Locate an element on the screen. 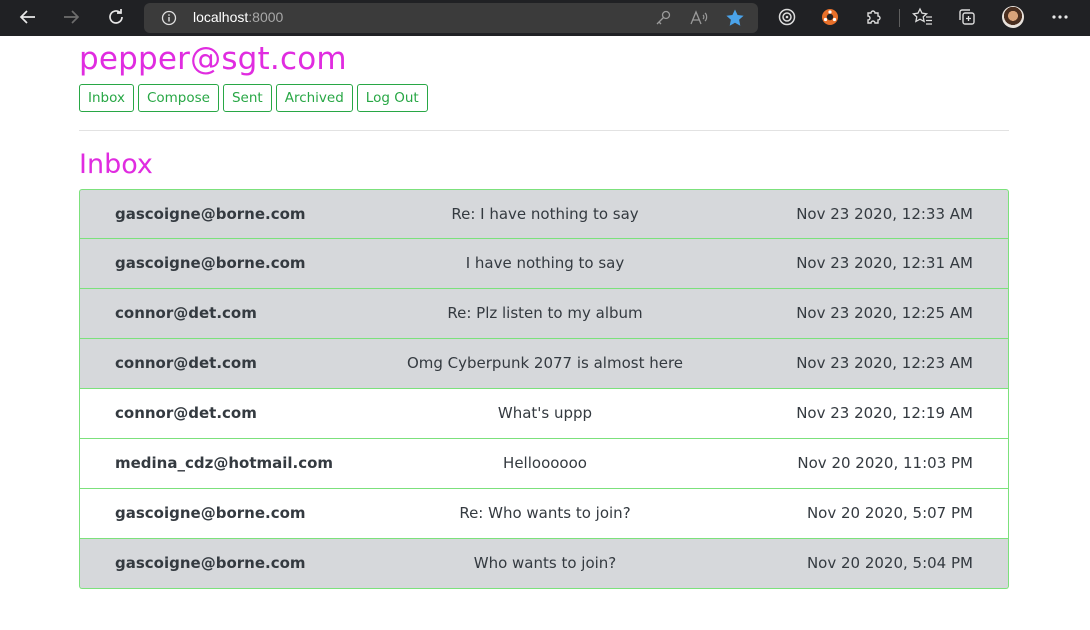 Image resolution: width=1090 pixels, height=630 pixels. email-timestamp: Nov 23 2020, 12:33 AM is located at coordinates (884, 214).